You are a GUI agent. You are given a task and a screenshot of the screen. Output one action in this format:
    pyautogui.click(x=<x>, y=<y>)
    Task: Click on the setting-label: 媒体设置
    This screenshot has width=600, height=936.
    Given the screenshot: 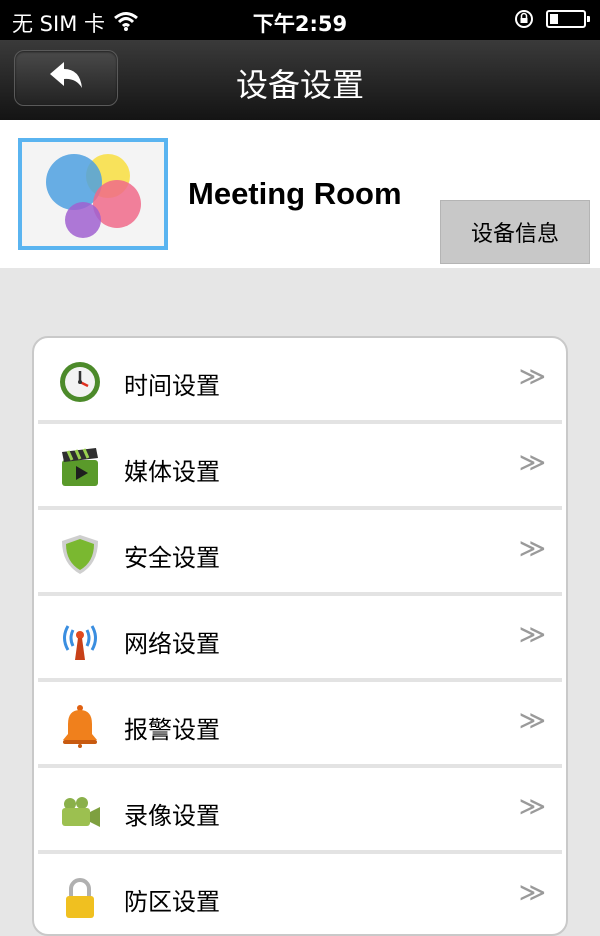 What is the action you would take?
    pyautogui.click(x=172, y=472)
    